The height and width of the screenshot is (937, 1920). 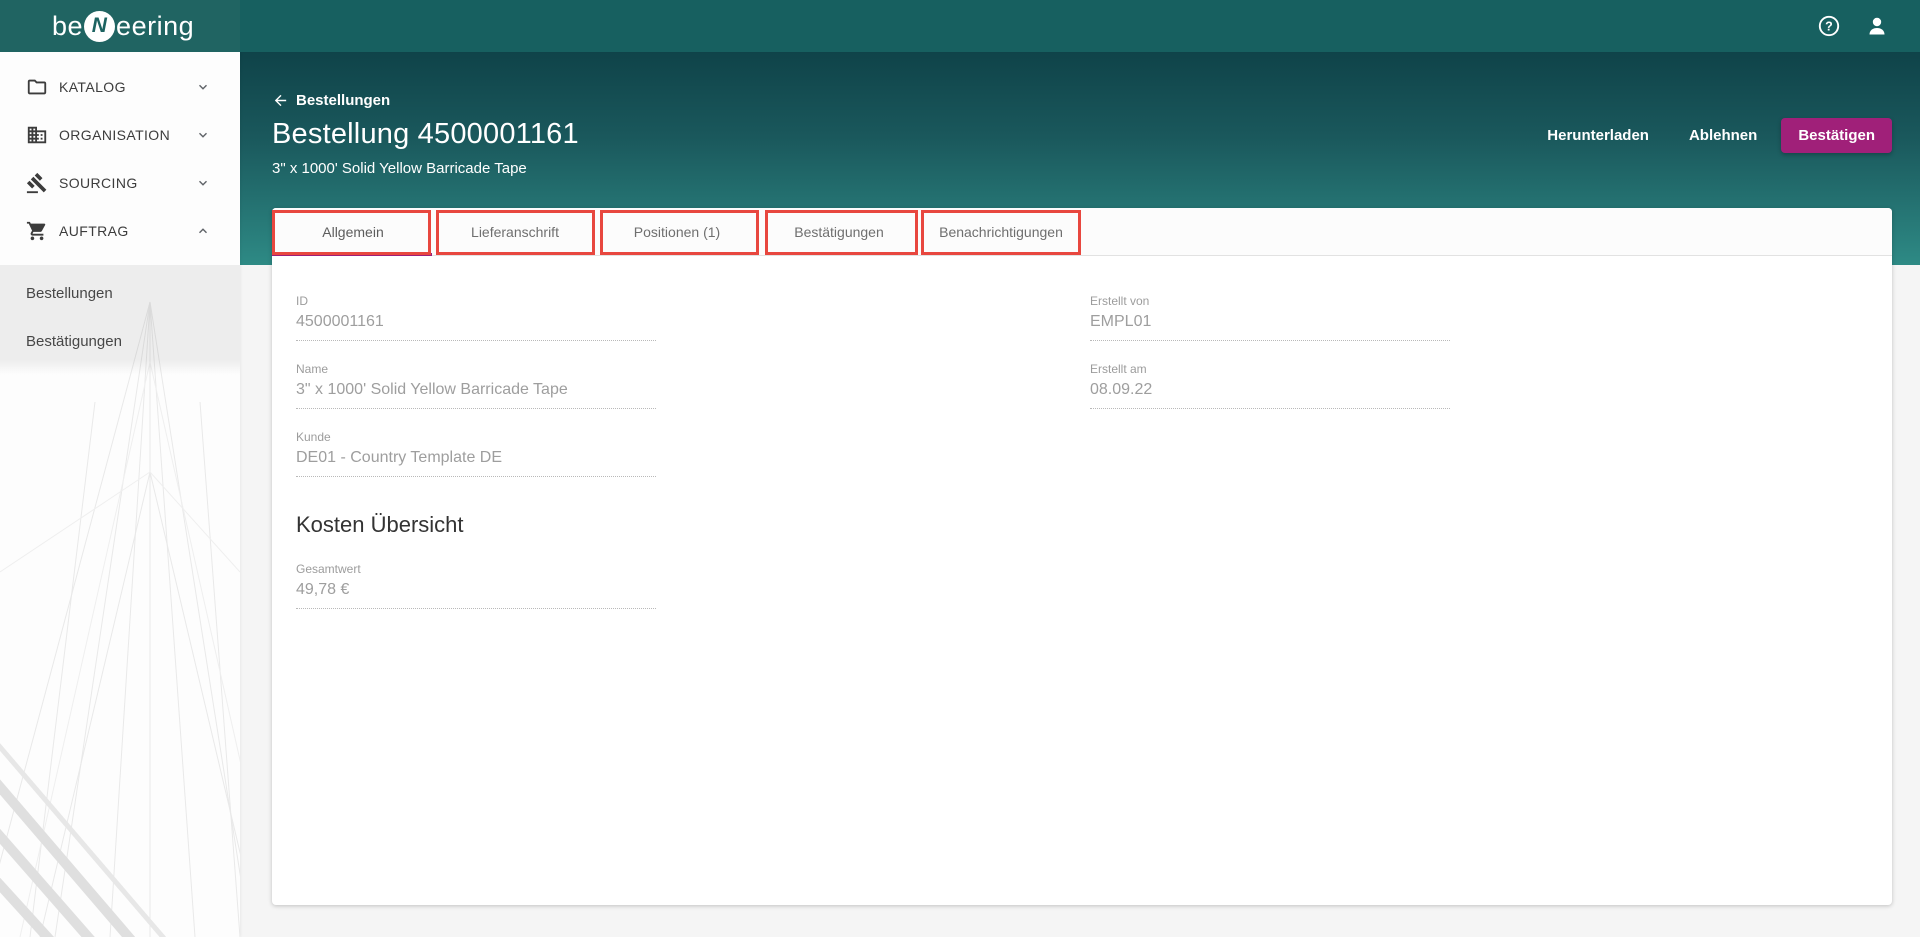 What do you see at coordinates (1270, 395) in the screenshot?
I see `field-value: 08.09.22` at bounding box center [1270, 395].